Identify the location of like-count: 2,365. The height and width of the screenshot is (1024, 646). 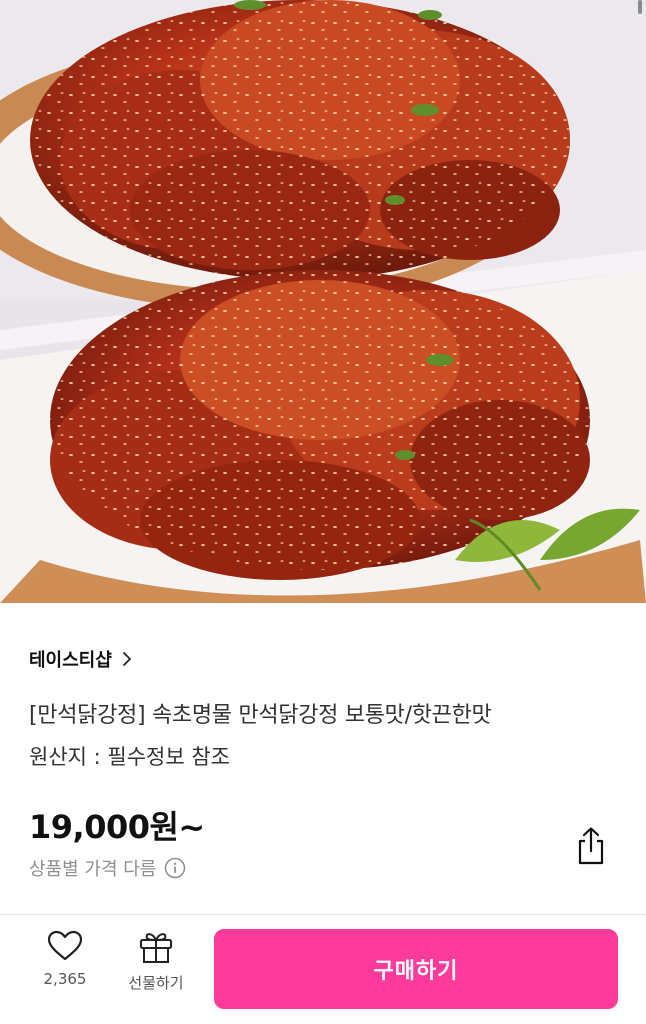
(65, 979).